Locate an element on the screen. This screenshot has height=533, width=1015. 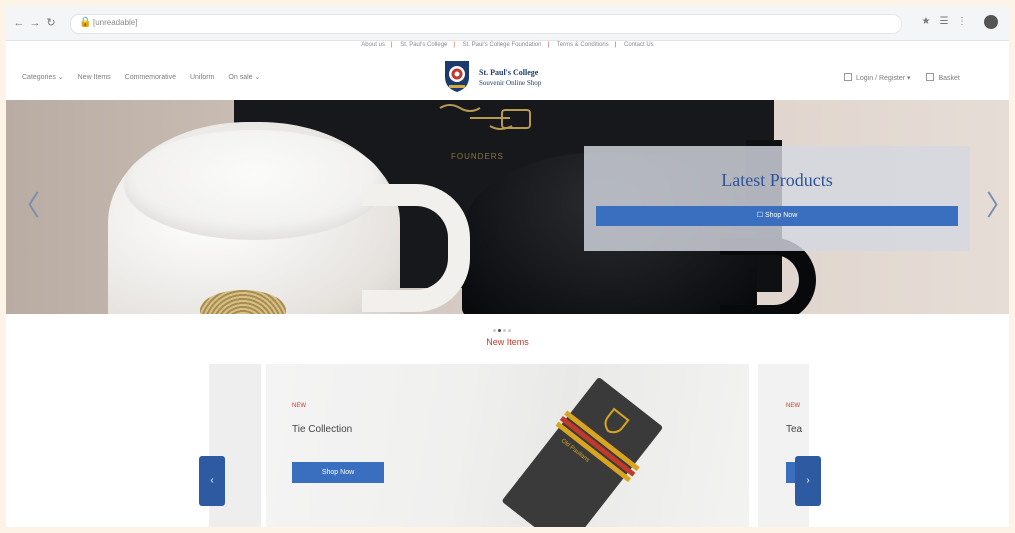
site-logo: St. Paul's College Souvenir Online Shop is located at coordinates (508, 78).